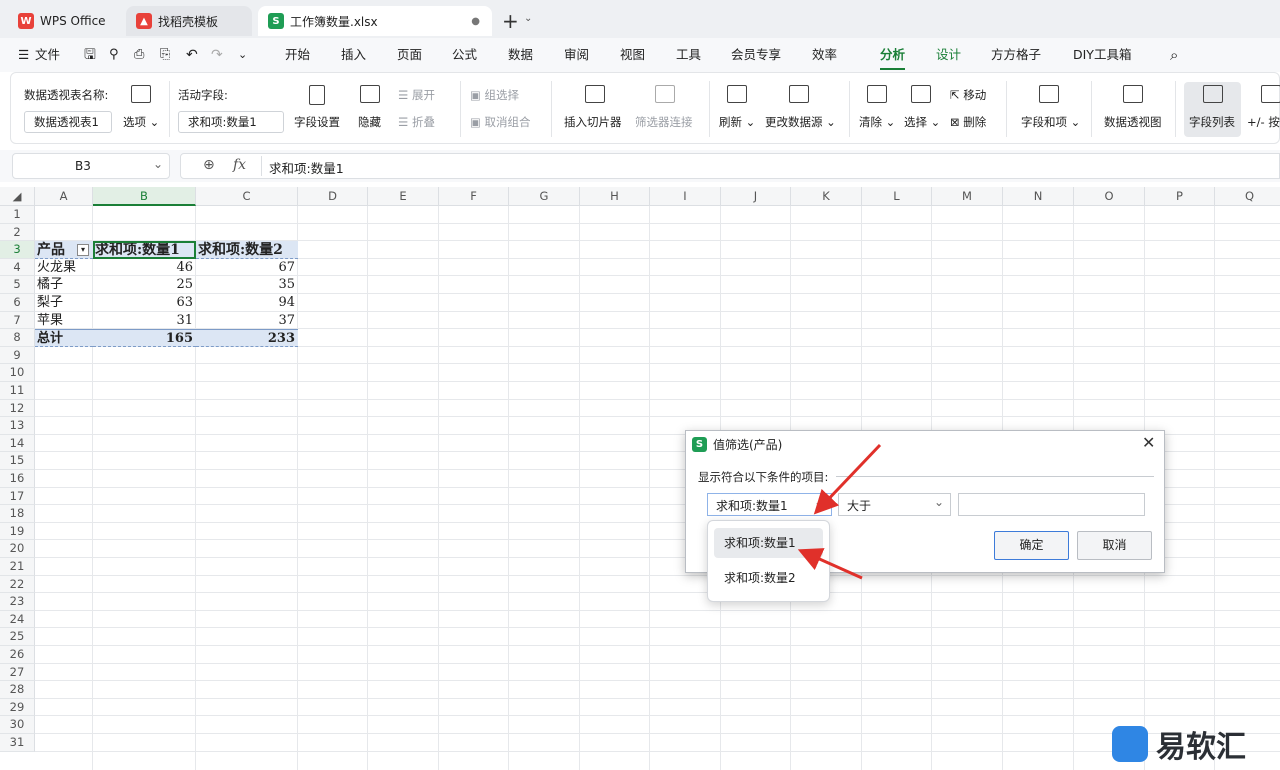  What do you see at coordinates (1130, 744) in the screenshot?
I see `watermark-logo-icon` at bounding box center [1130, 744].